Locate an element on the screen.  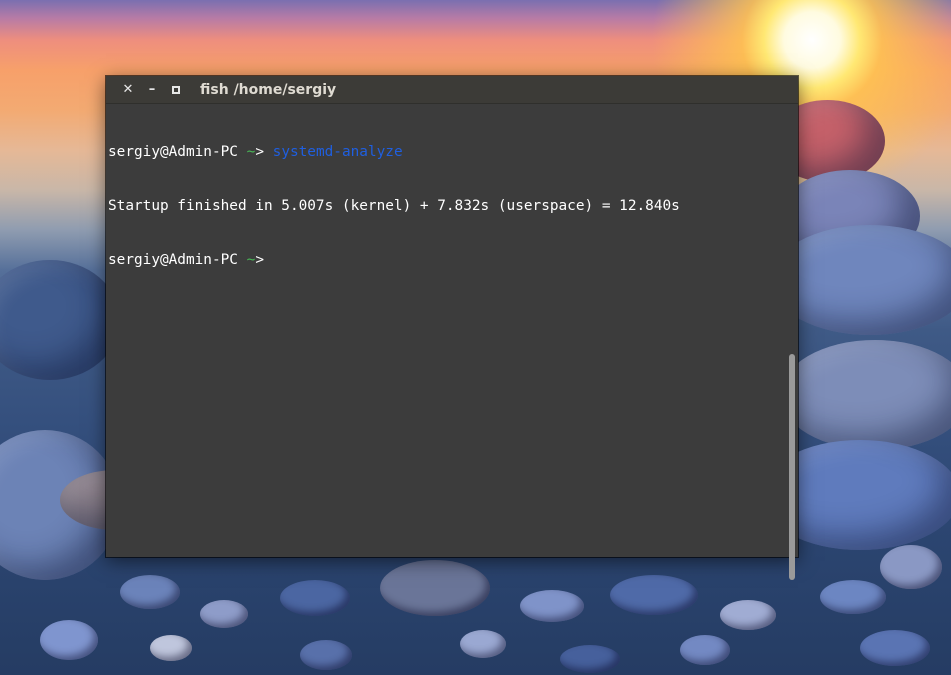
maximize-button is located at coordinates (176, 90).